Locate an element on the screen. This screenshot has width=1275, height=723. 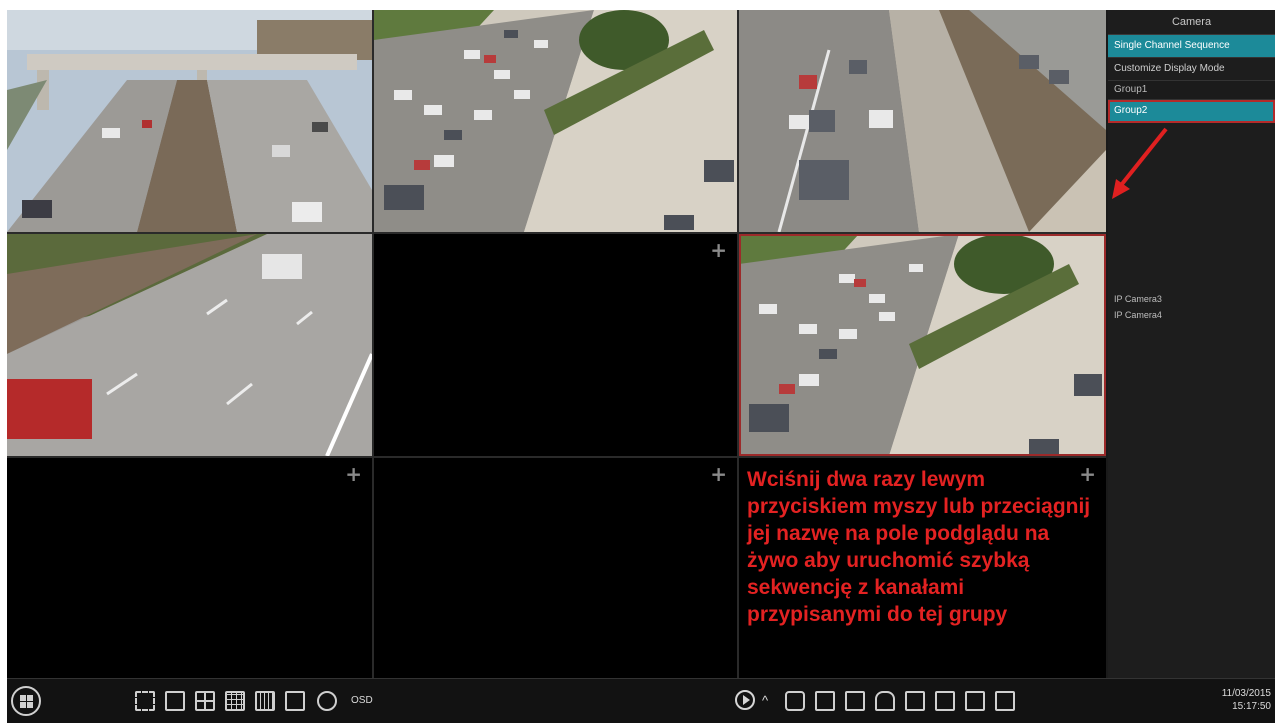
group-item-1: Group1 is located at coordinates (1191, 90).